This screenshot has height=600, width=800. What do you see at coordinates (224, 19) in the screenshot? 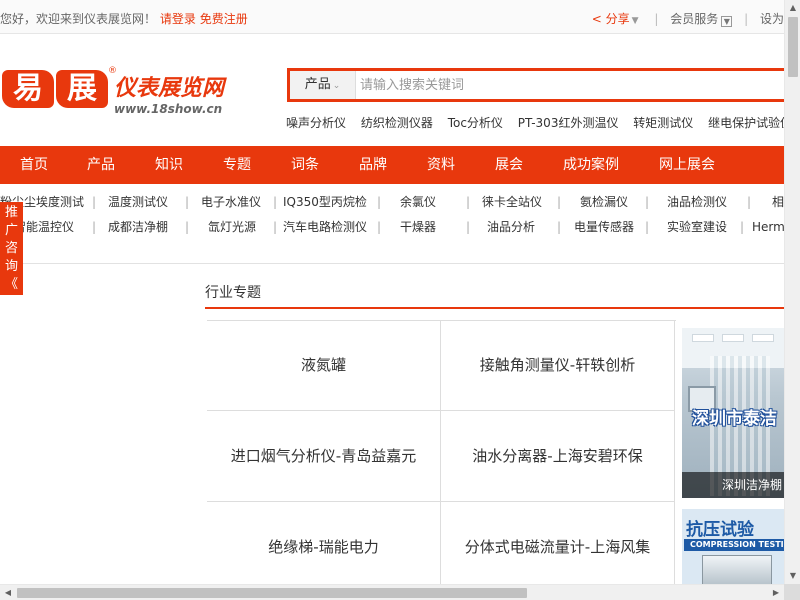
I see `register-link: 免费注册` at bounding box center [224, 19].